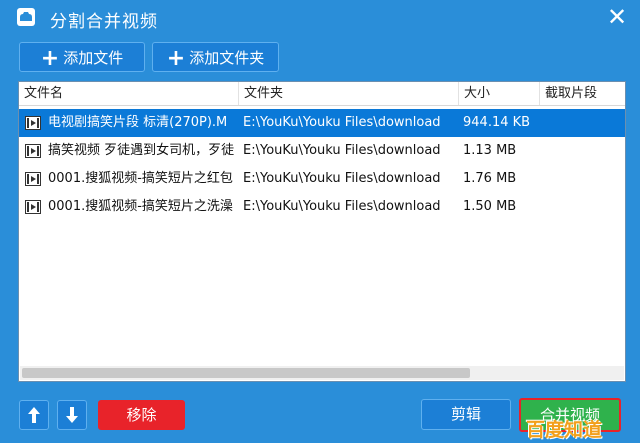 This screenshot has width=640, height=443. What do you see at coordinates (349, 93) in the screenshot?
I see `column-header-folder: 文件夹` at bounding box center [349, 93].